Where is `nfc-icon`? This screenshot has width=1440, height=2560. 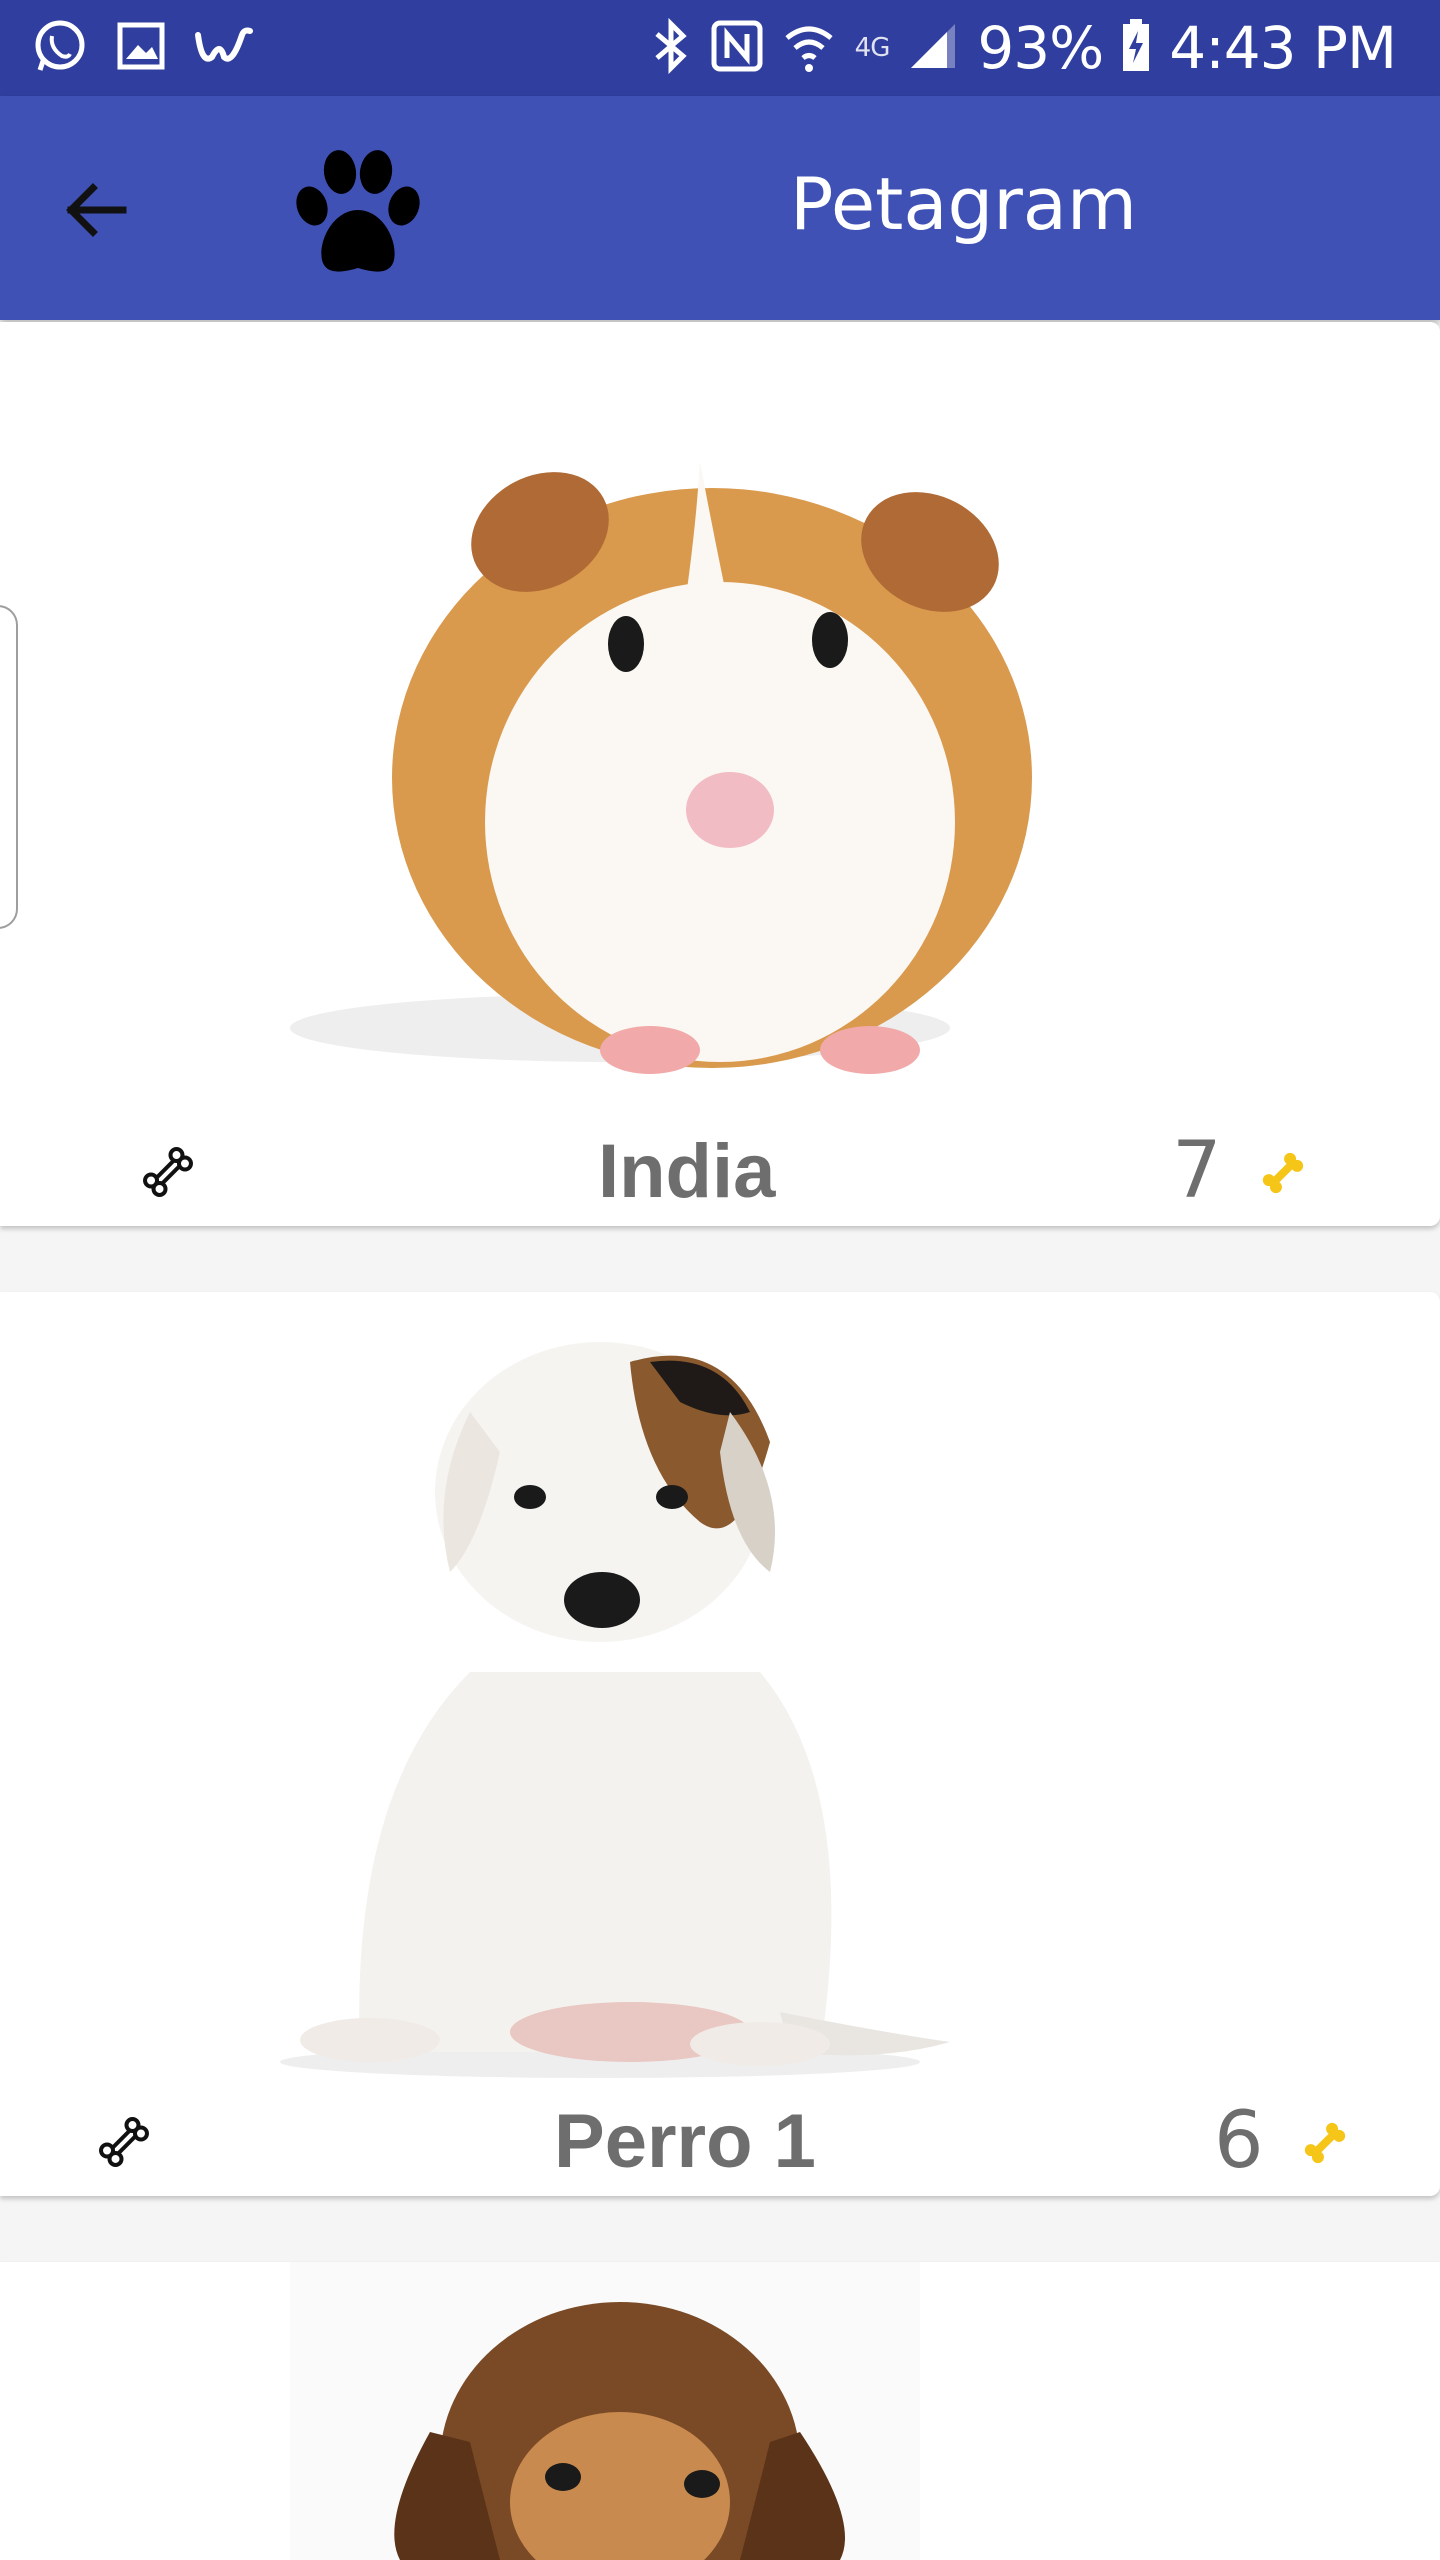 nfc-icon is located at coordinates (737, 48).